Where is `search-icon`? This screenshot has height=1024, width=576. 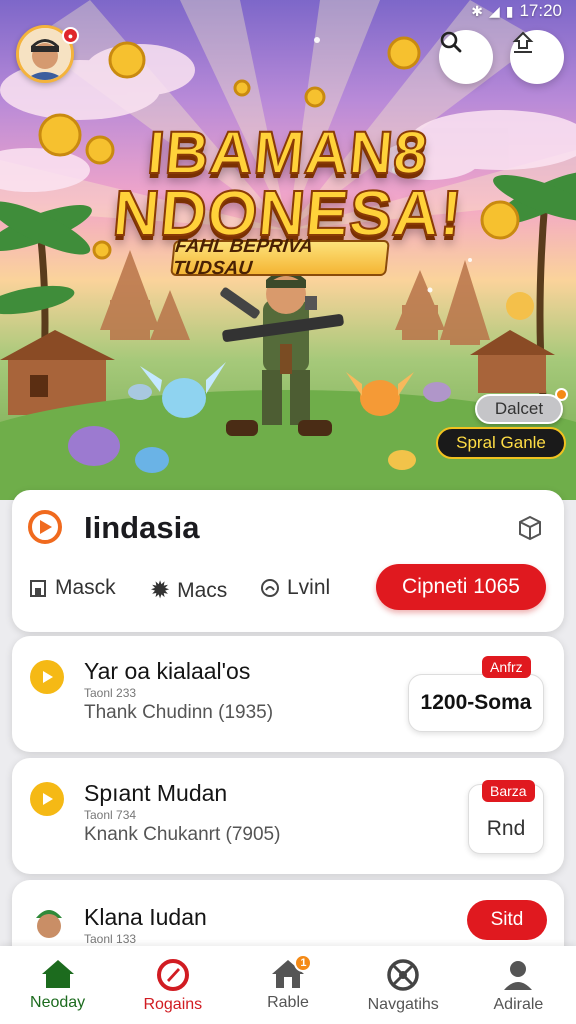 search-icon is located at coordinates (451, 42).